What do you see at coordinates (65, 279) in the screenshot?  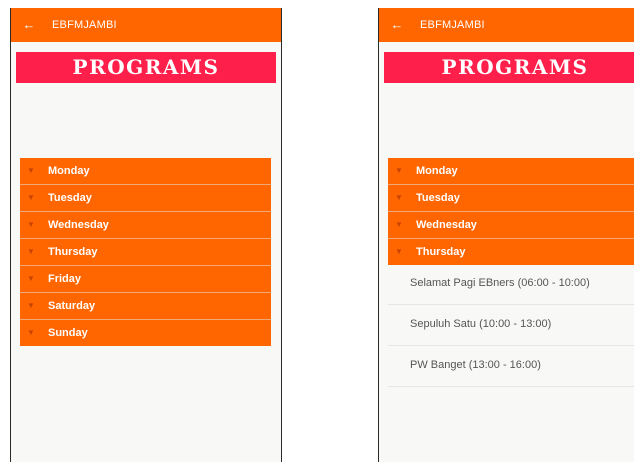 I see `day-label: Friday` at bounding box center [65, 279].